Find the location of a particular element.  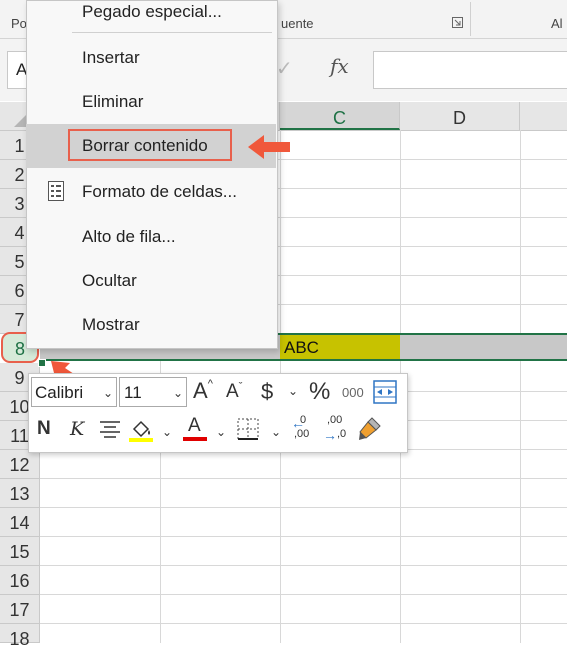

check-icon: ✓ is located at coordinates (284, 68).